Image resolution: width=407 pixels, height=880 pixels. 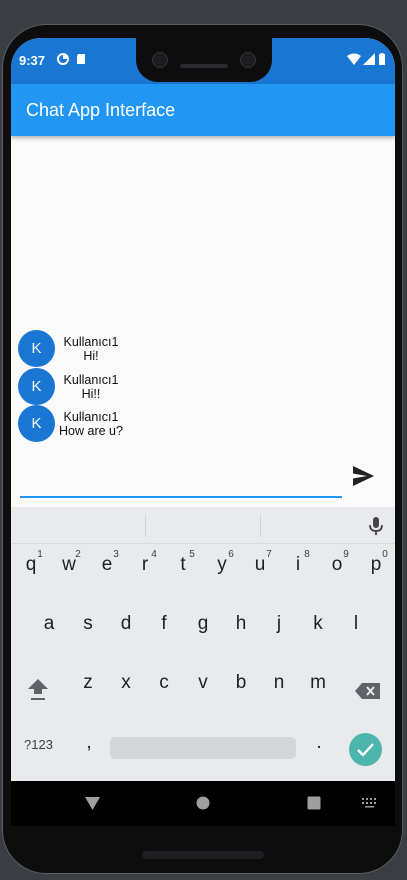 I want to click on app-bar: Chat App Interface, so click(x=203, y=110).